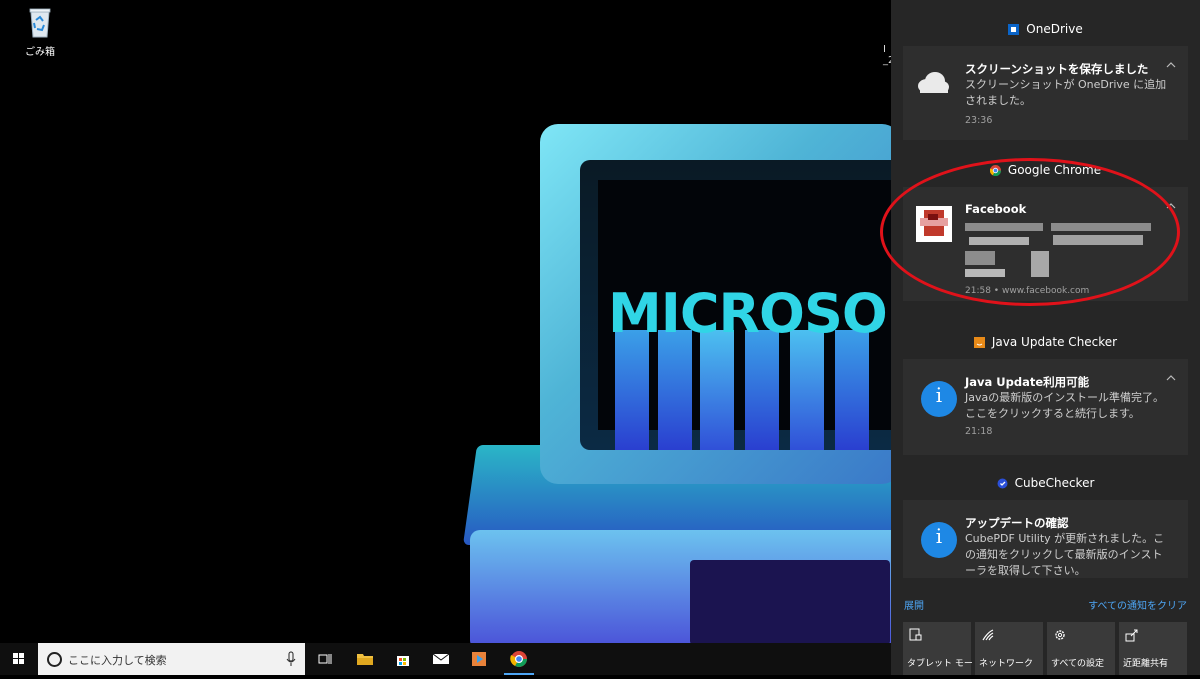 The image size is (1200, 679). What do you see at coordinates (1060, 635) in the screenshot?
I see `gear-icon` at bounding box center [1060, 635].